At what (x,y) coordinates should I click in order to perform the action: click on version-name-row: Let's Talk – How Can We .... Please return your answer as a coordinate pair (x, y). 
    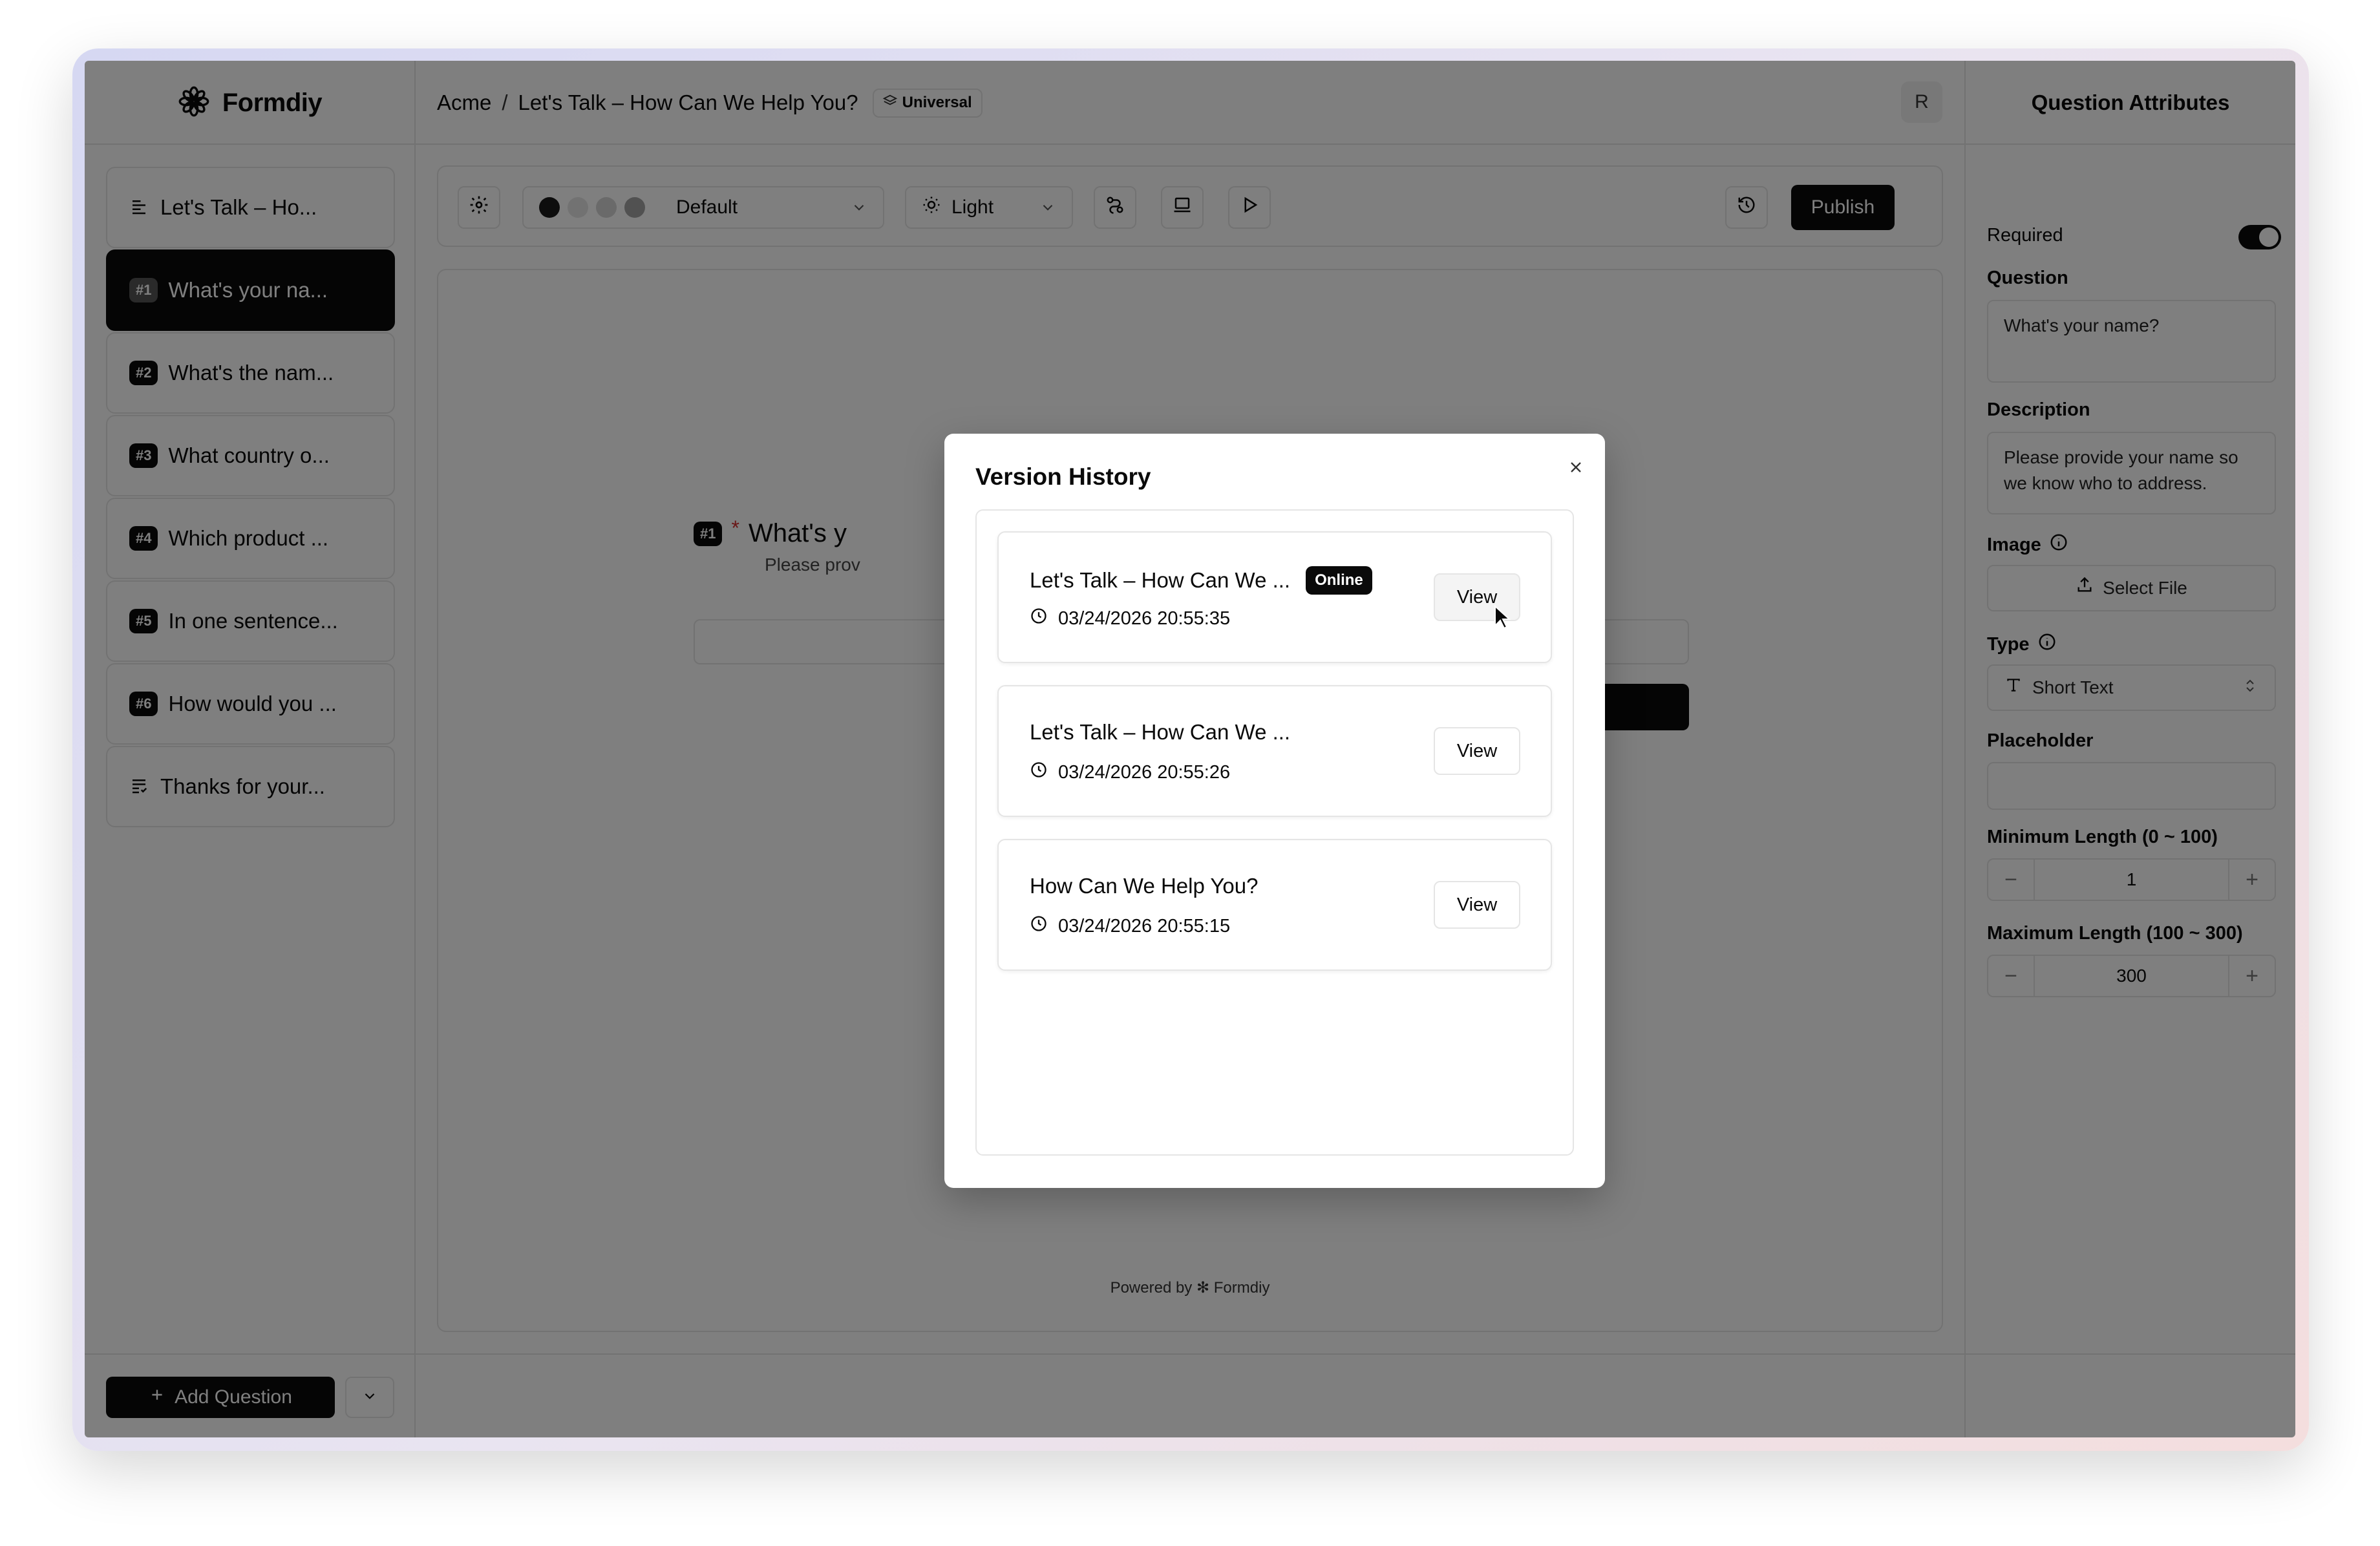
    Looking at the image, I should click on (1160, 732).